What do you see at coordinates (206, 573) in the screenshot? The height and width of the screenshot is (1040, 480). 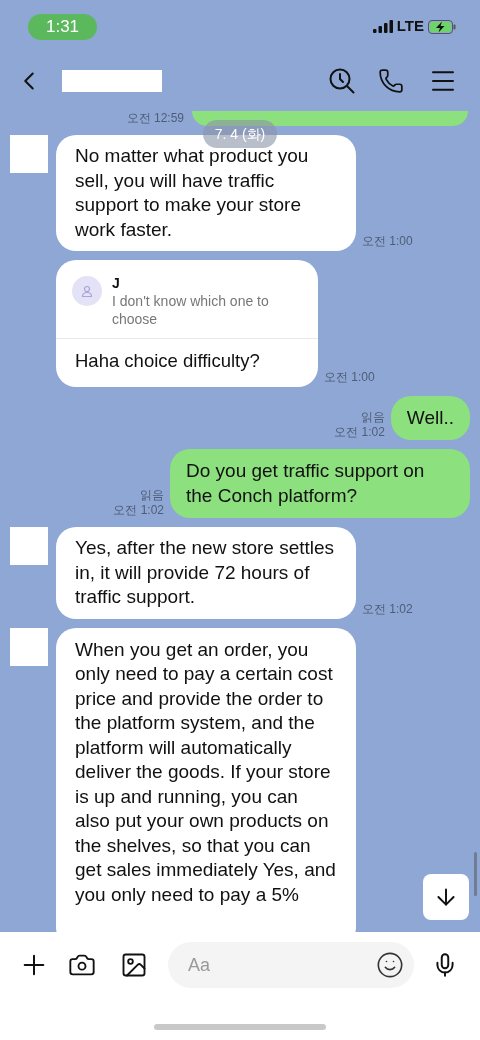 I see `message-bubble: Yes, after the new store settles in, it will provide 72 hours of traffic support.` at bounding box center [206, 573].